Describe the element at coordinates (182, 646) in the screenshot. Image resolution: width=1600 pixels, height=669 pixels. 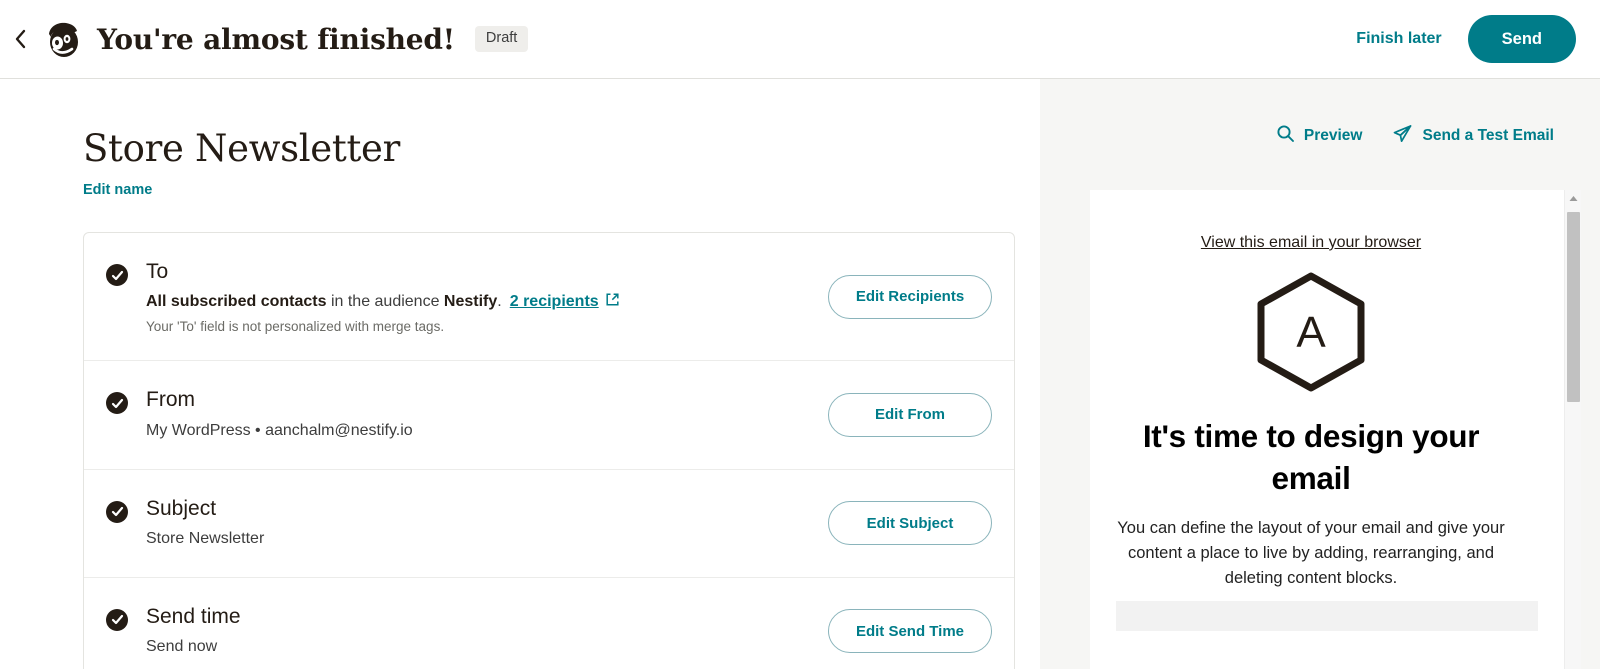
I see `row-summary-send-time: Send now` at that location.